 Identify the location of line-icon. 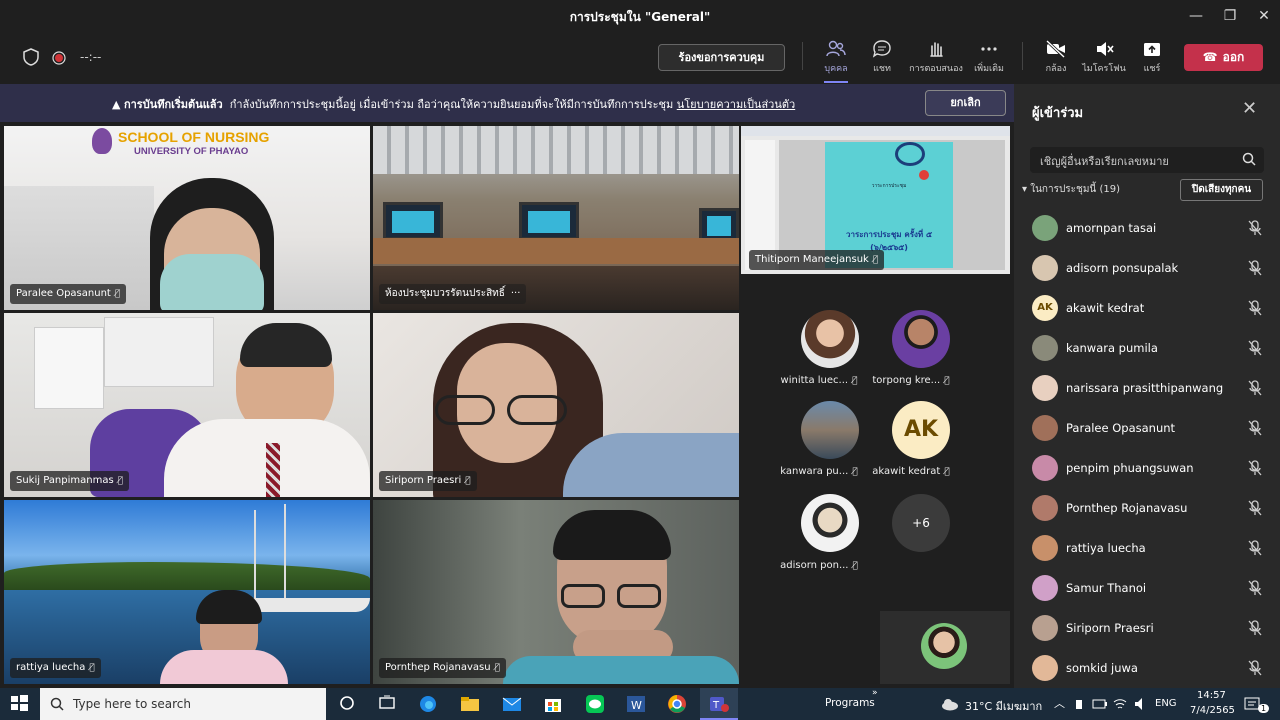
(595, 704).